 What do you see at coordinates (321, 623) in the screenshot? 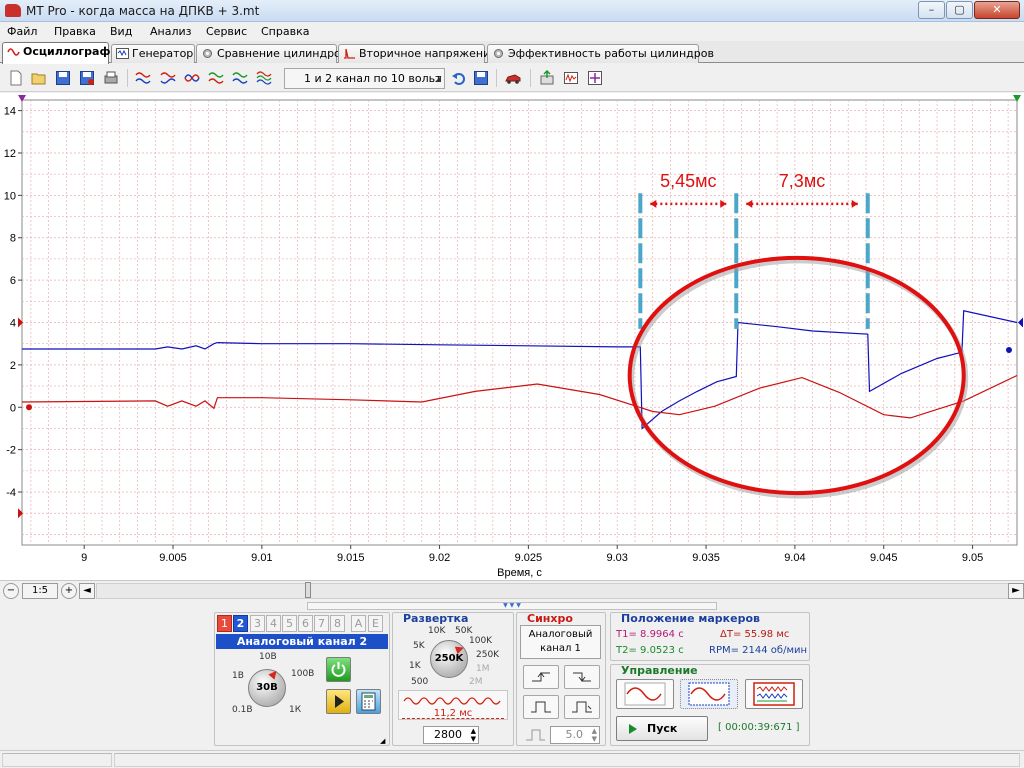
I see `channel-tab-7: 7` at bounding box center [321, 623].